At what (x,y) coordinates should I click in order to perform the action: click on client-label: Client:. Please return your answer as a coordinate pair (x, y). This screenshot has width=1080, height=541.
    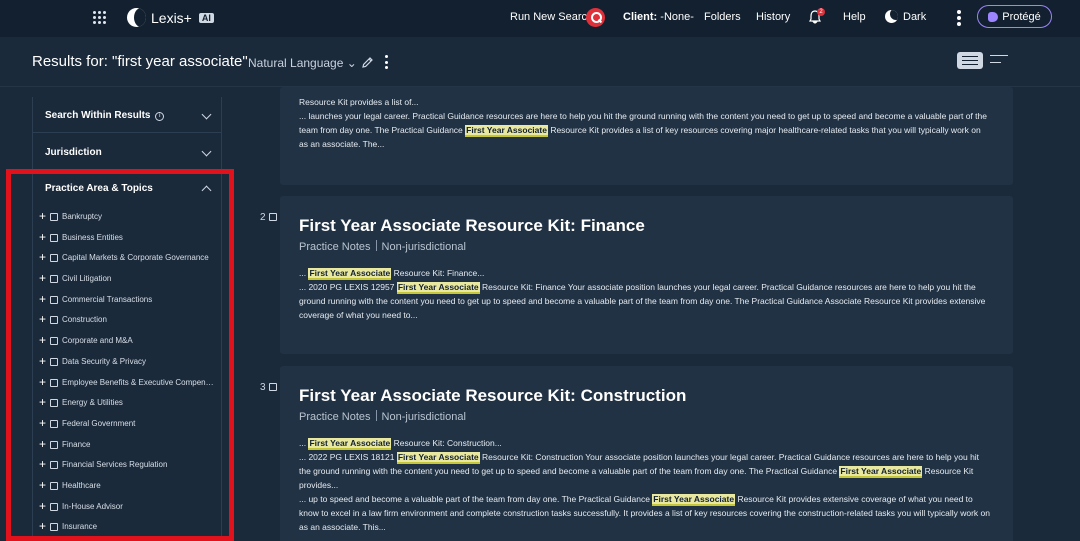
    Looking at the image, I should click on (640, 17).